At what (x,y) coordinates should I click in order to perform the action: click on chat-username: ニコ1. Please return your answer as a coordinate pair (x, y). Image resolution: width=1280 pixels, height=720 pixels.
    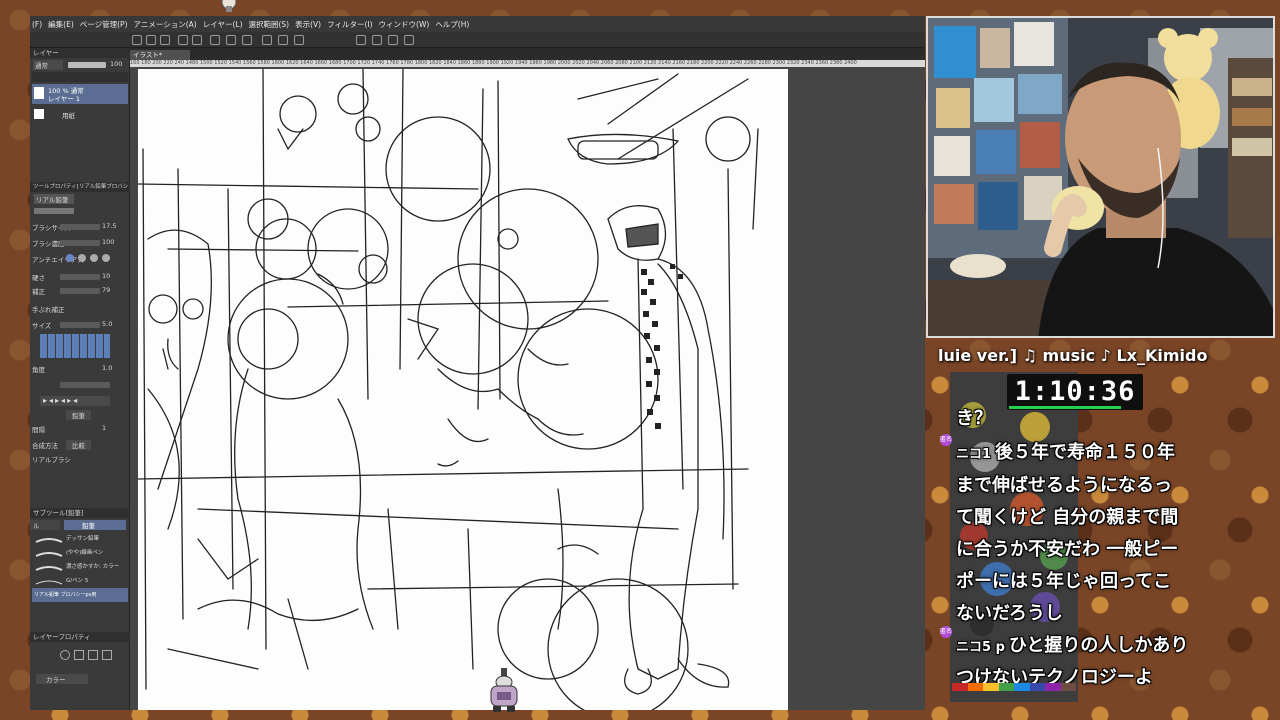
    Looking at the image, I should click on (974, 454).